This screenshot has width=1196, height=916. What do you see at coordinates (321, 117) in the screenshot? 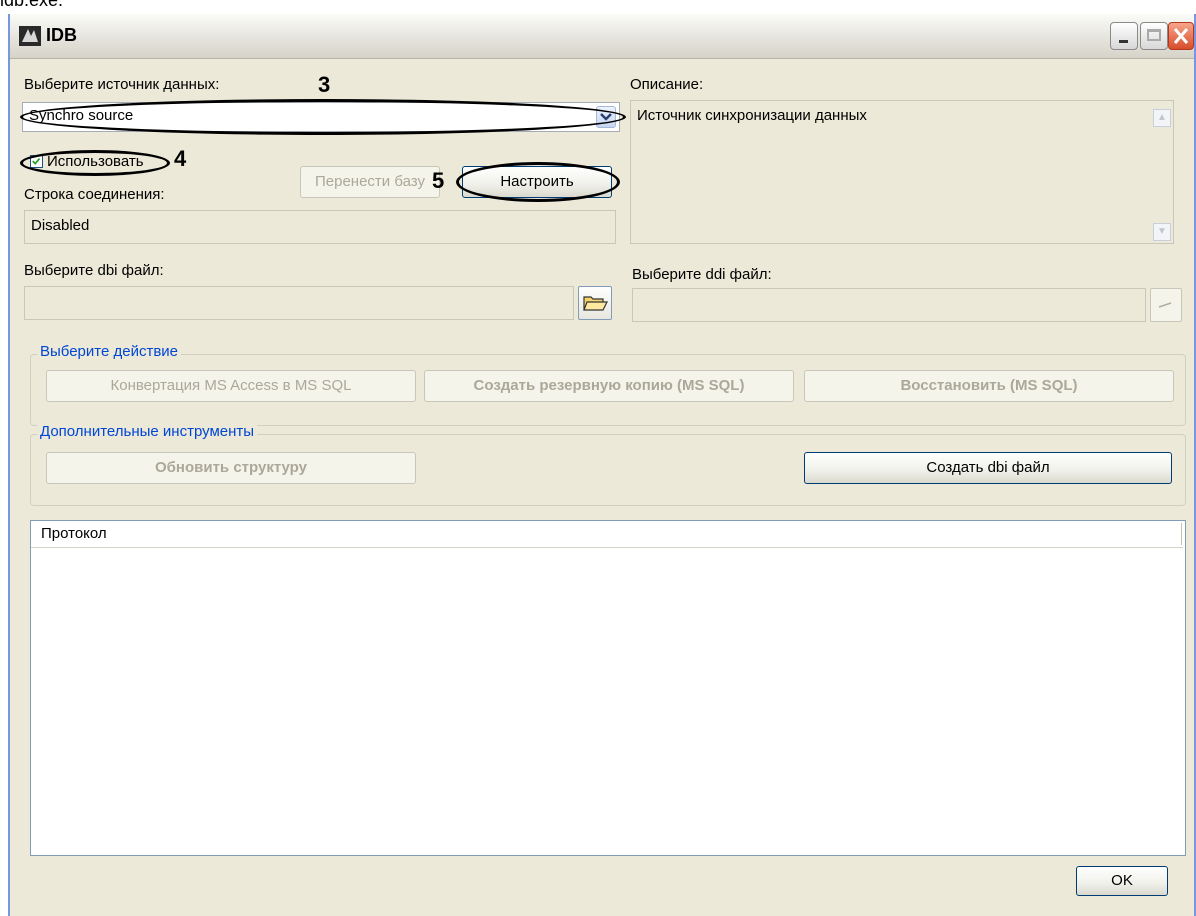
I see `datasource-select: Synchro source` at bounding box center [321, 117].